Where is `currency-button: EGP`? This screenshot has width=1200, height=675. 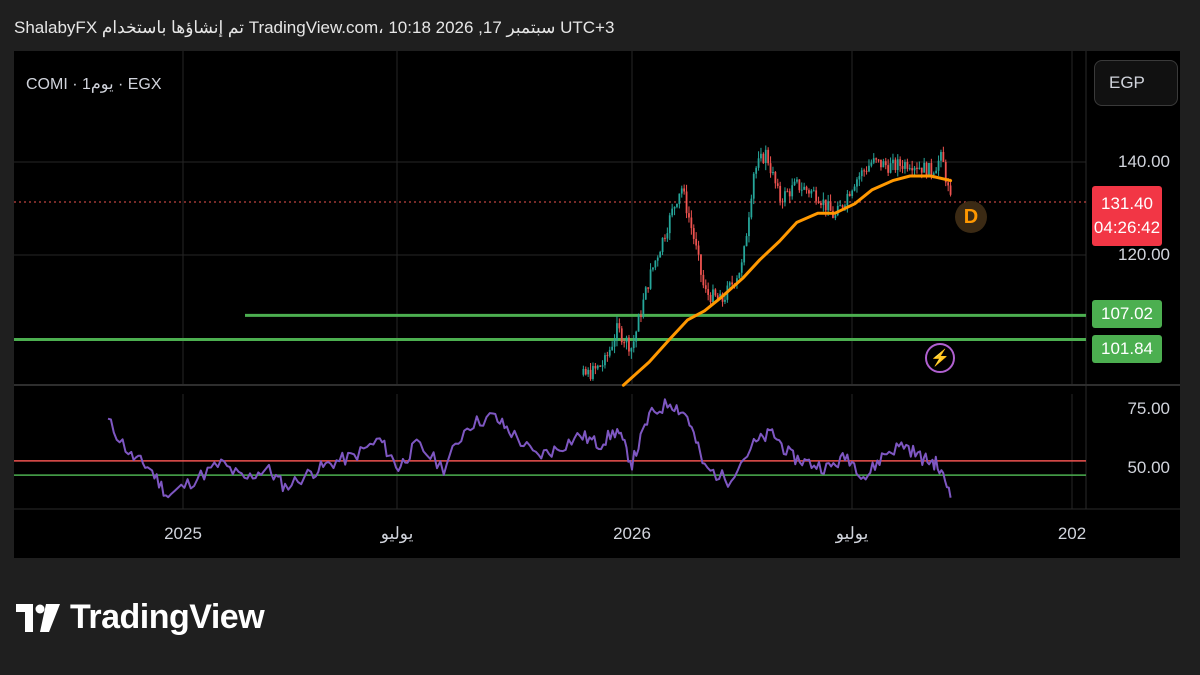 currency-button: EGP is located at coordinates (1136, 83).